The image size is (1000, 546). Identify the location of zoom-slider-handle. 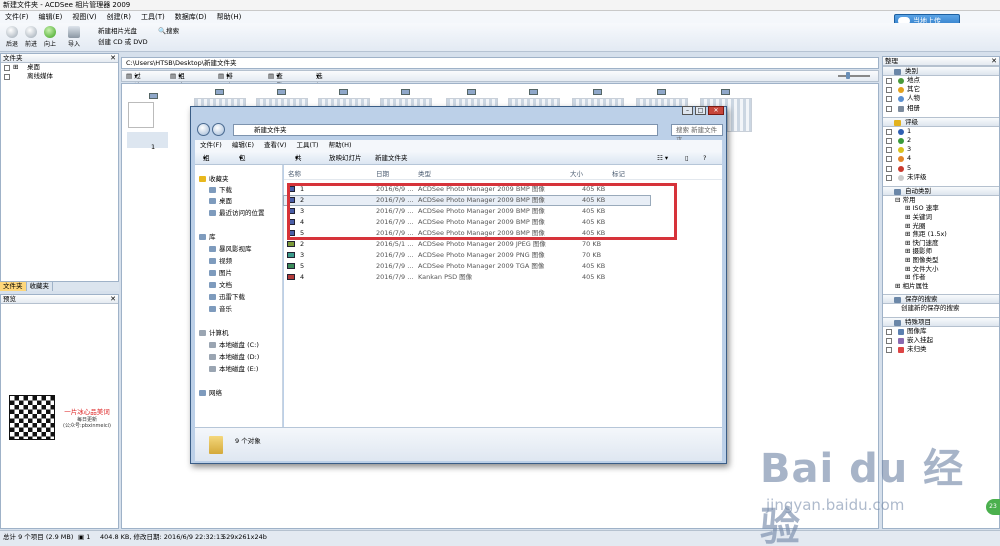
(848, 75).